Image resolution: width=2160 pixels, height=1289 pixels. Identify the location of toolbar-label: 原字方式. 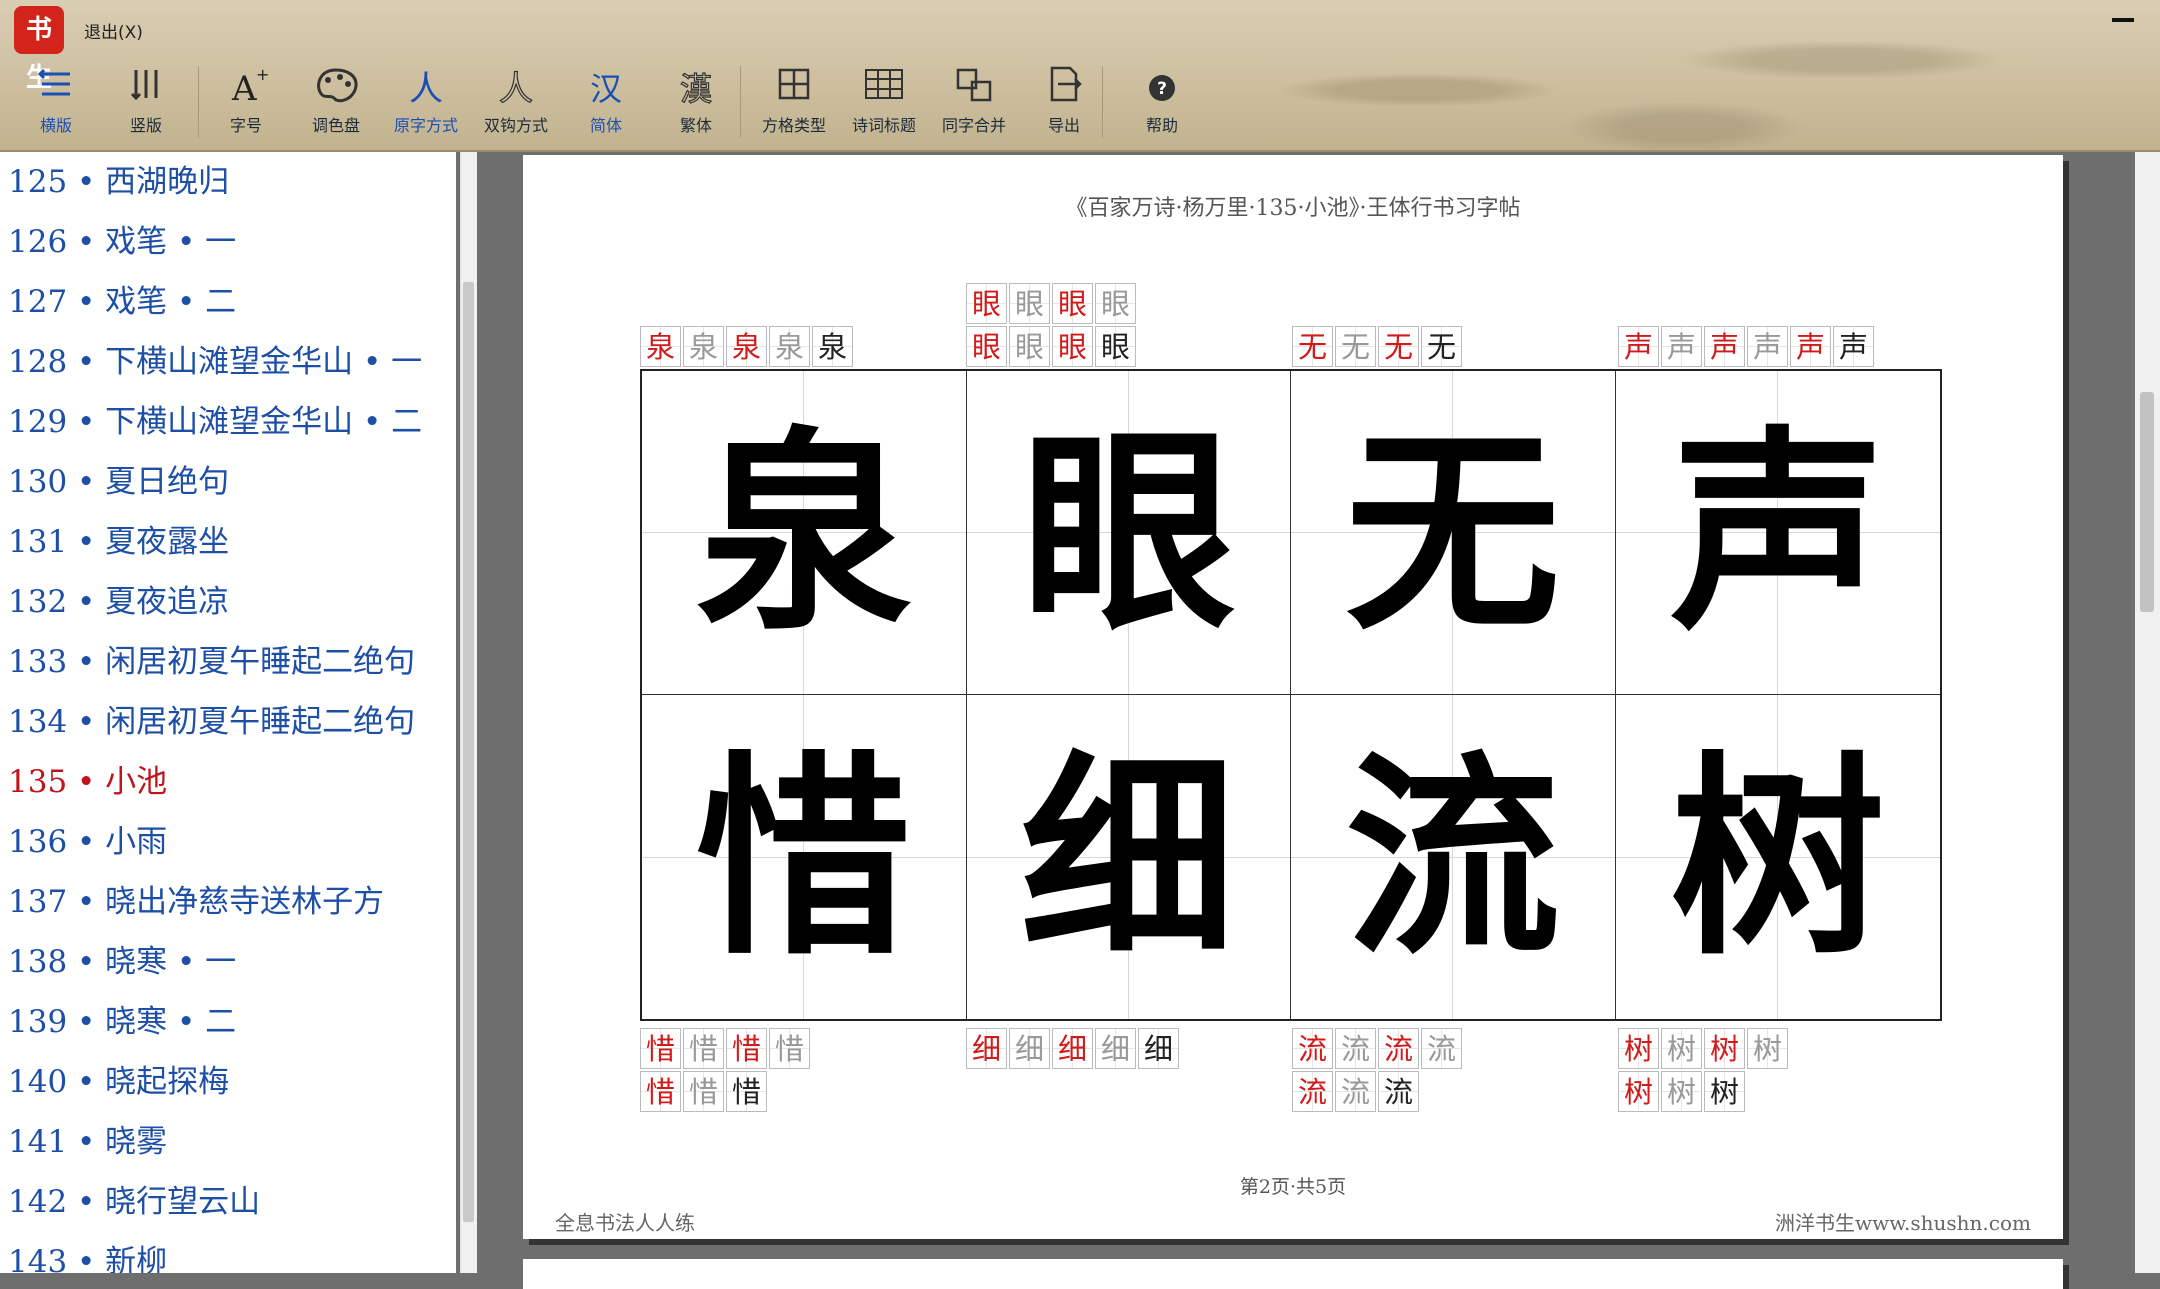
(425, 125).